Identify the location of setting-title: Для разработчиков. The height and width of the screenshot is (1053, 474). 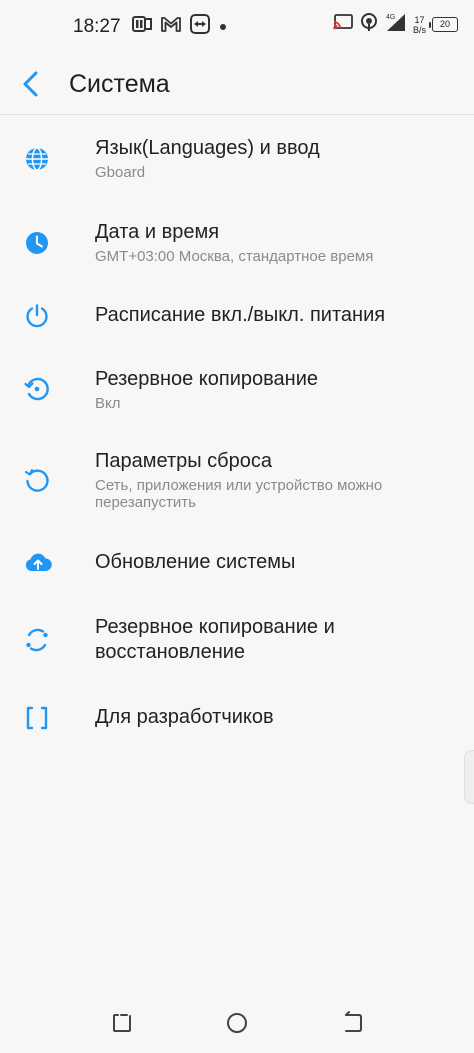
(184, 717).